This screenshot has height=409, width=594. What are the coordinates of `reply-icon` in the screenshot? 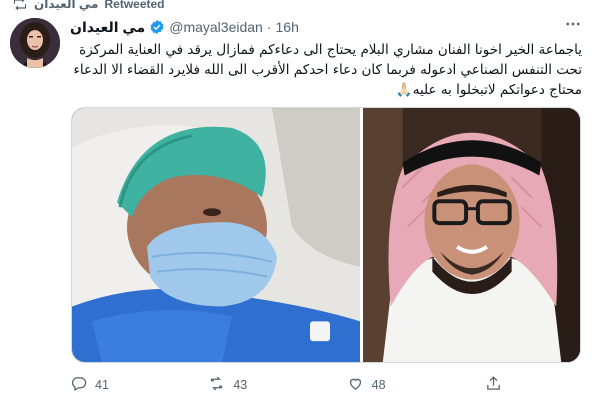 It's located at (78, 385).